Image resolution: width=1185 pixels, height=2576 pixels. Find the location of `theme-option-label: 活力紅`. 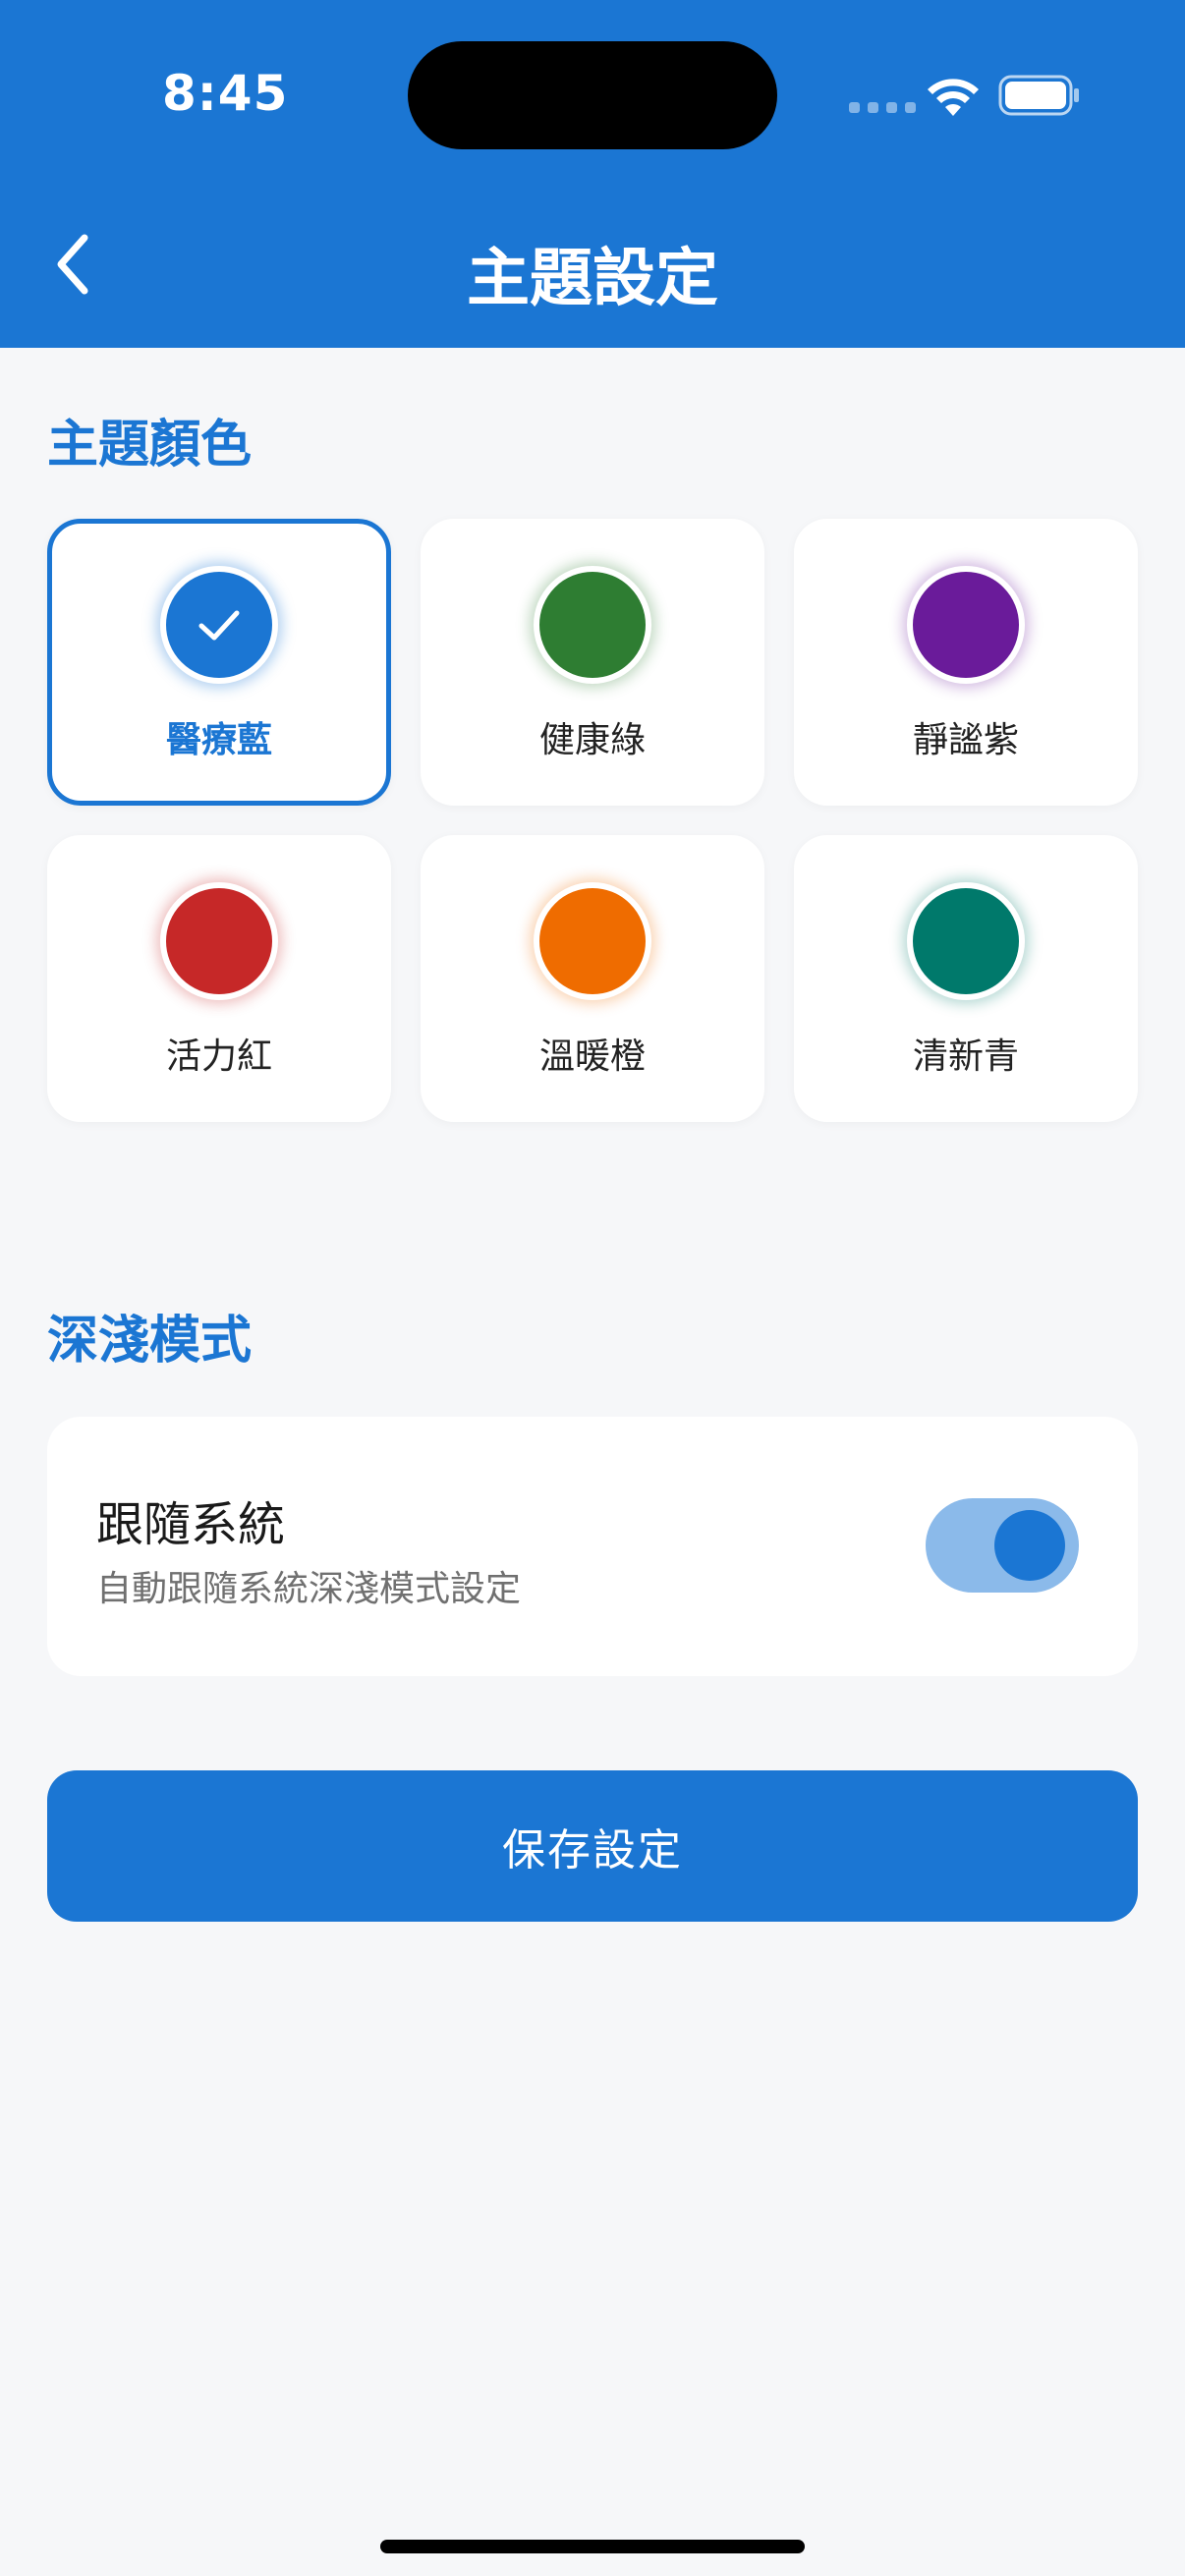

theme-option-label: 活力紅 is located at coordinates (219, 1056).